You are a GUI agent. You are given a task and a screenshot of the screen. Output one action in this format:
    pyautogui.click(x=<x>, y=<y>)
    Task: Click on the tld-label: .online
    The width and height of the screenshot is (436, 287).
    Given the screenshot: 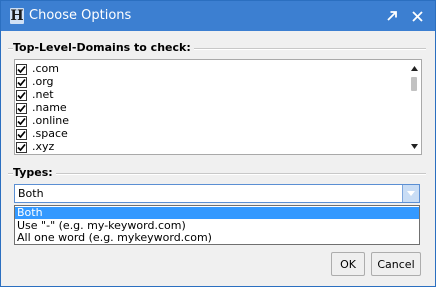 What is the action you would take?
    pyautogui.click(x=51, y=120)
    